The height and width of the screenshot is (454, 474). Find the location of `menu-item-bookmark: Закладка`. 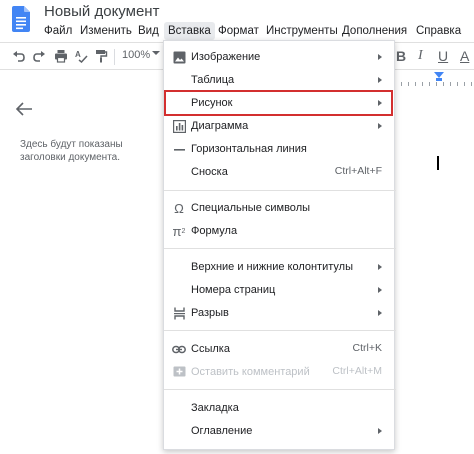

menu-item-bookmark: Закладка is located at coordinates (280, 408).